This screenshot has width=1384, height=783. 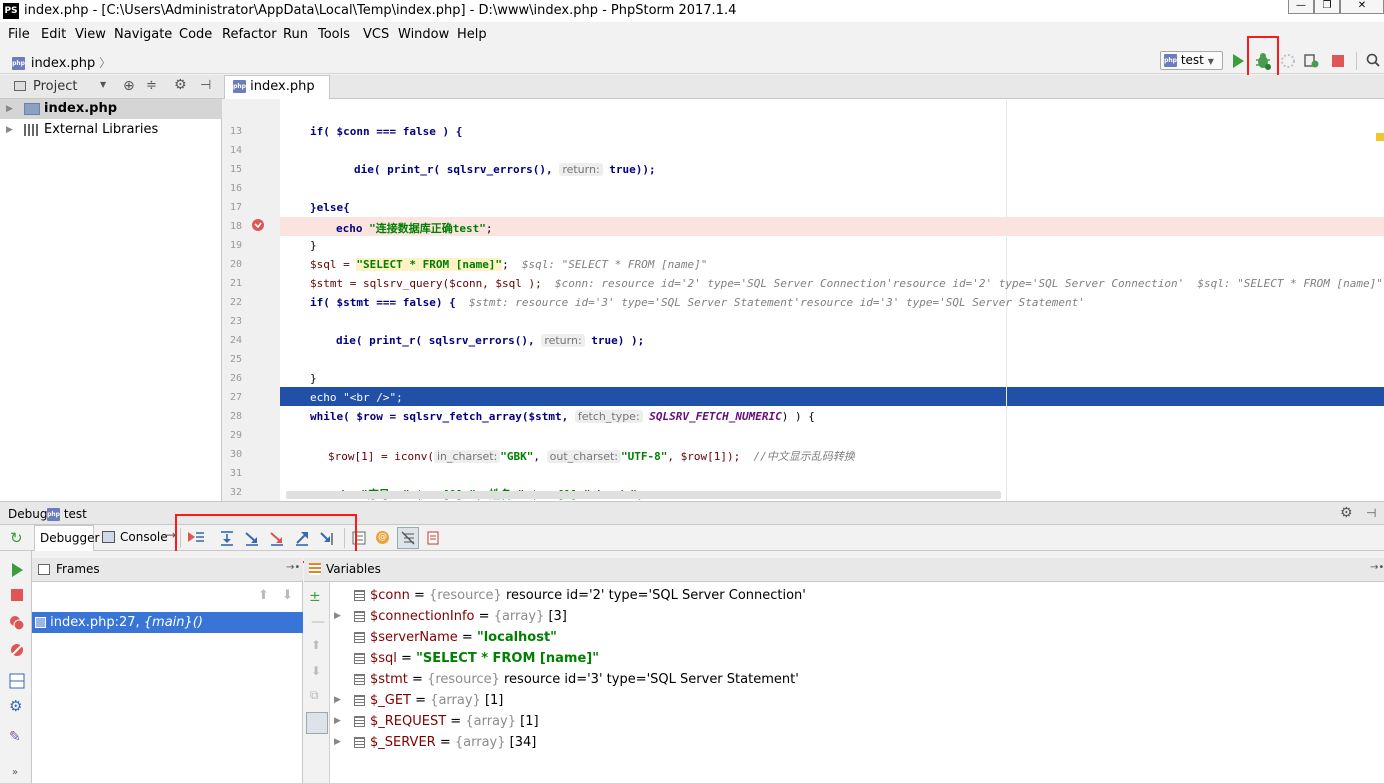 I want to click on run-config-select: php test ▼, so click(x=1191, y=60).